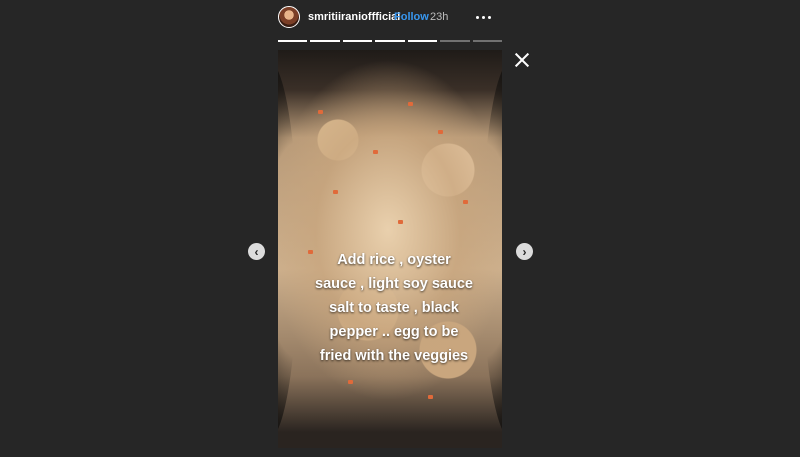  Describe the element at coordinates (394, 284) in the screenshot. I see `caption-line: sauce , light soy sauce` at that location.